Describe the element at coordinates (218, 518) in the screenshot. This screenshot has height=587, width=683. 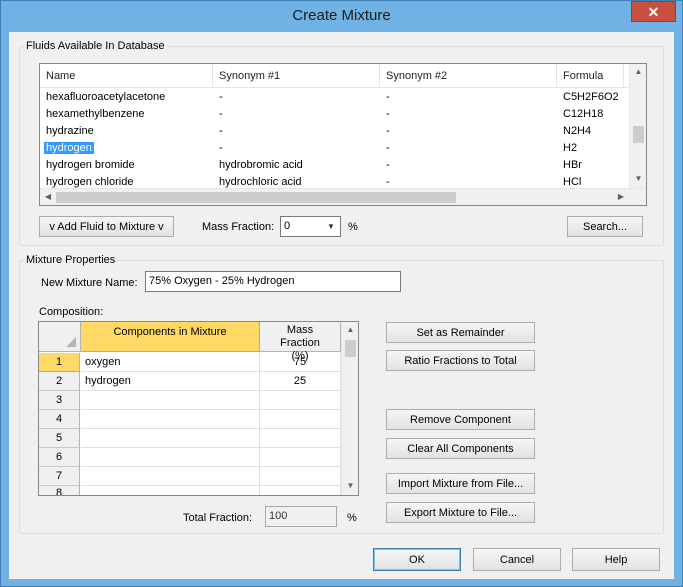
I see `total-fraction-label: Total Fraction:` at that location.